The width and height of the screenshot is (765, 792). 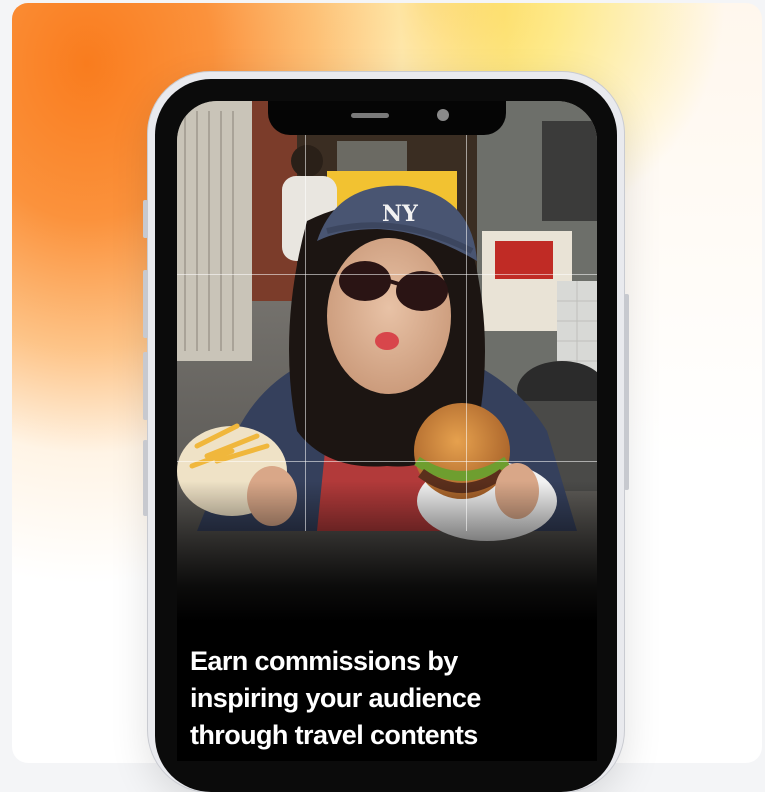 What do you see at coordinates (335, 698) in the screenshot?
I see `headline-line: inspiring your audience` at bounding box center [335, 698].